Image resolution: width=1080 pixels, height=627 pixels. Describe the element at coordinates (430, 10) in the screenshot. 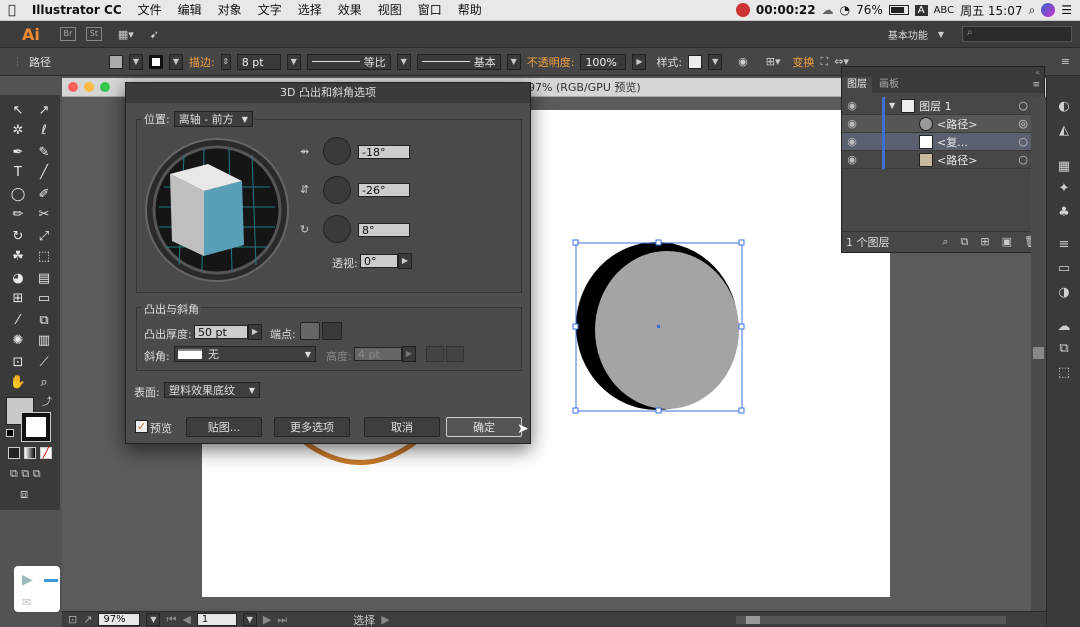

I see `menu-window: 窗口` at that location.